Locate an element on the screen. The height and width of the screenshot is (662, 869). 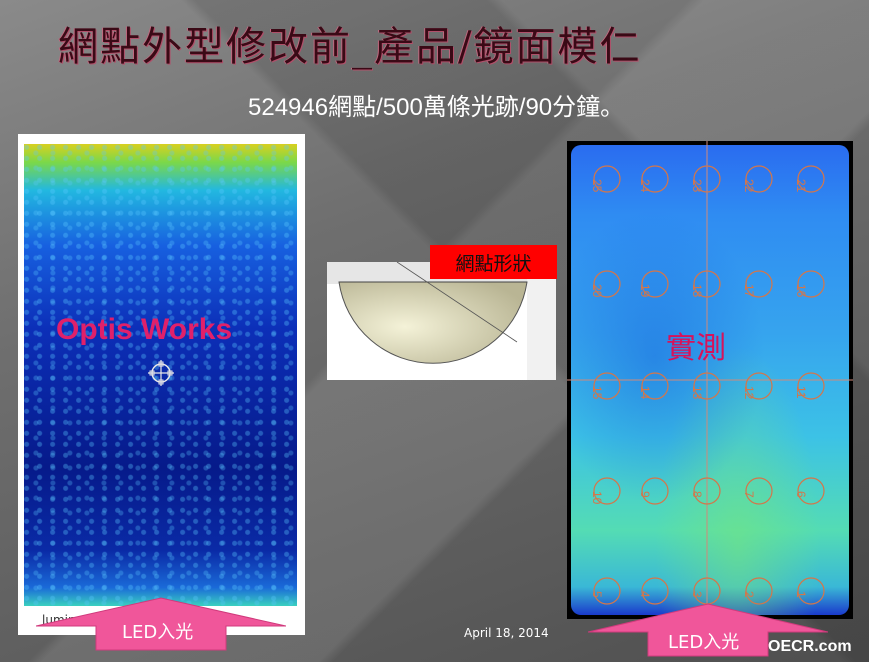
dot-shape-label: 網點形狀 is located at coordinates (493, 262).